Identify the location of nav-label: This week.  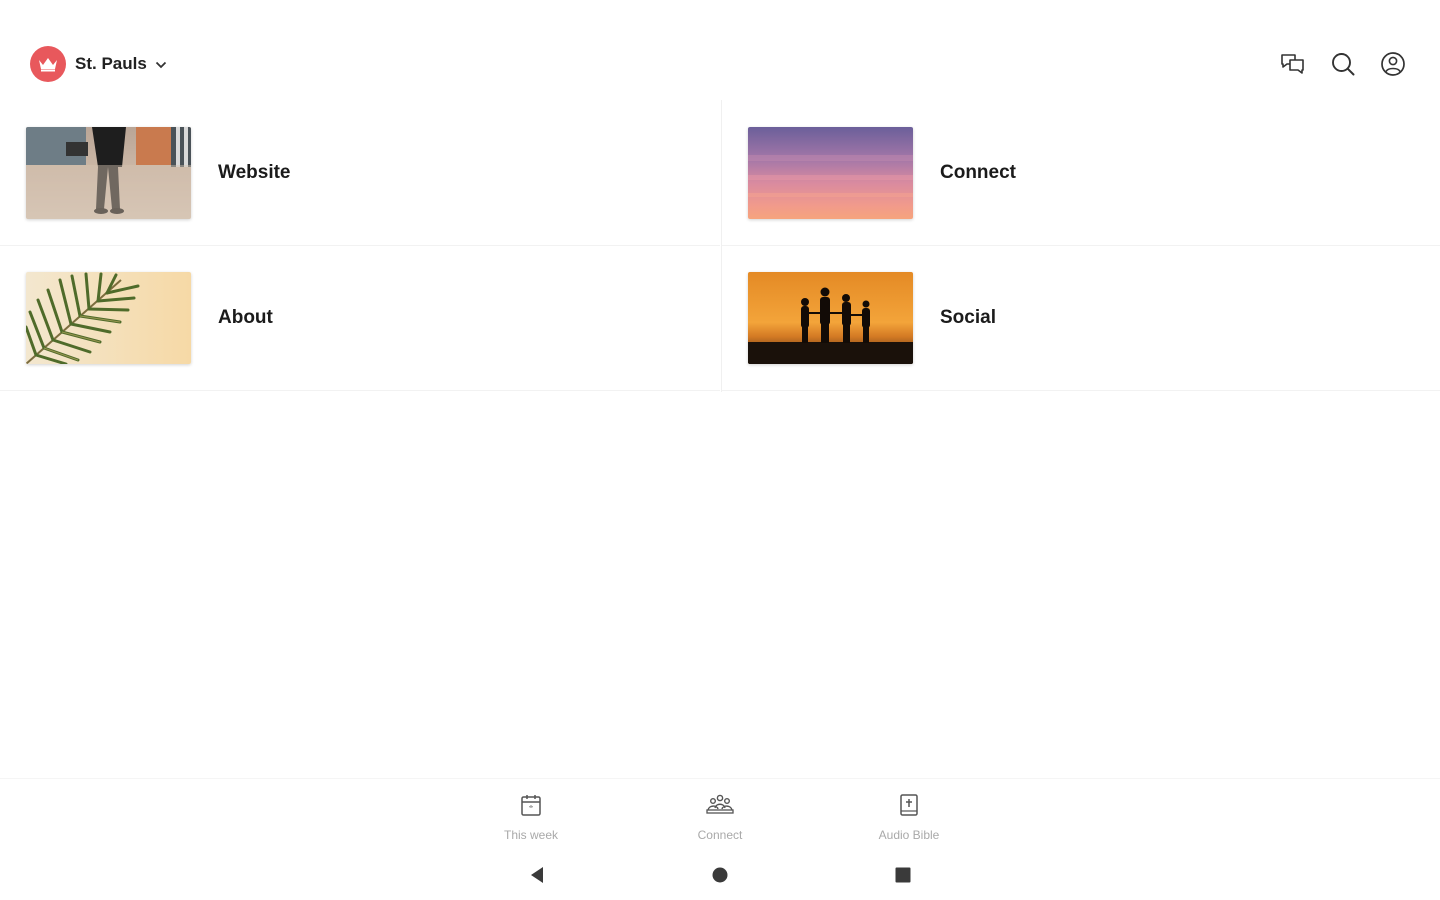
(531, 835).